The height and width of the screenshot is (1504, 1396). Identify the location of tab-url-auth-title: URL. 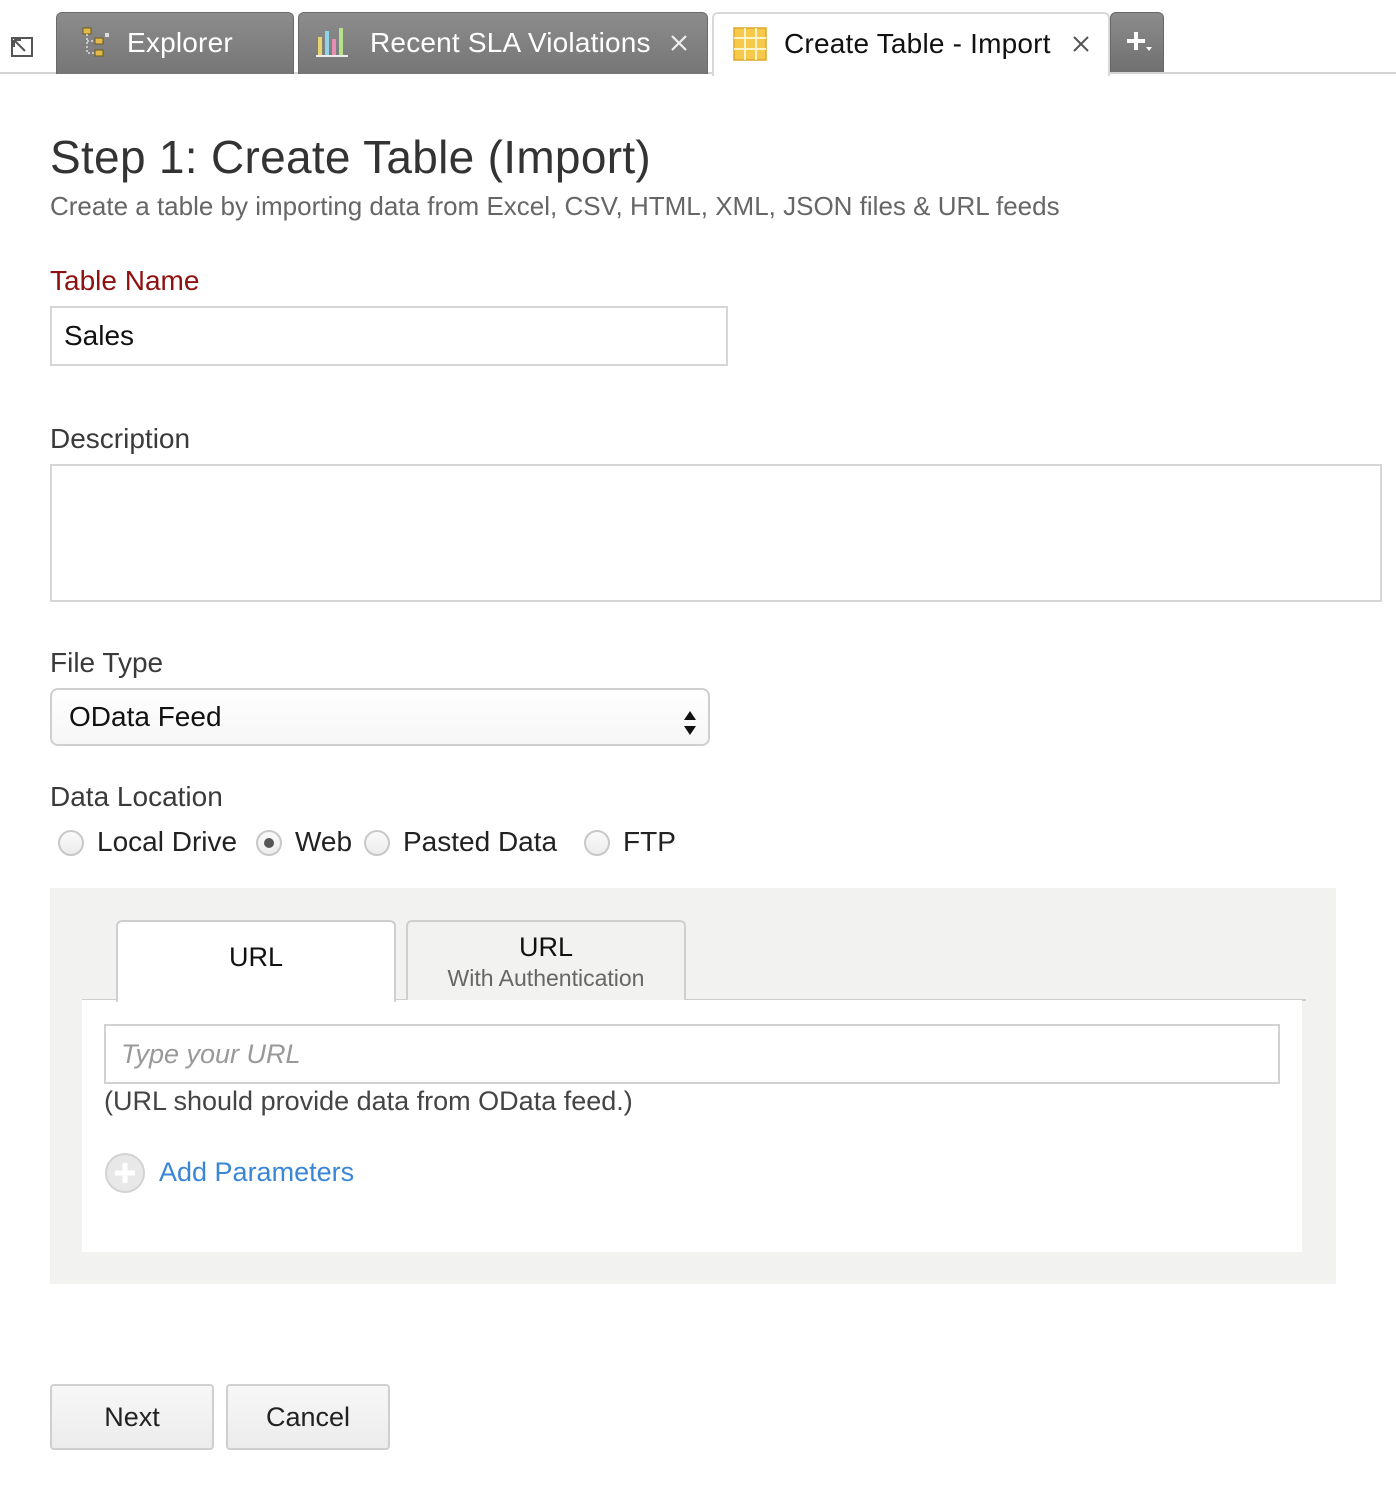
(545, 947).